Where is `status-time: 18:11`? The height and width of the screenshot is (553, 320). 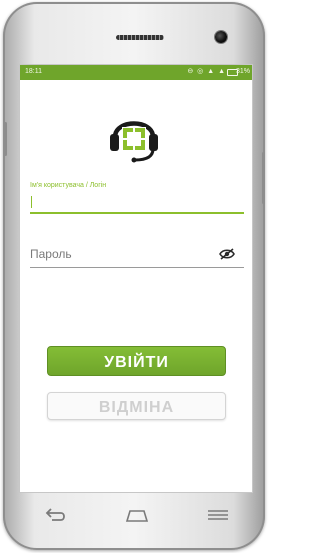
status-time: 18:11 is located at coordinates (33, 71).